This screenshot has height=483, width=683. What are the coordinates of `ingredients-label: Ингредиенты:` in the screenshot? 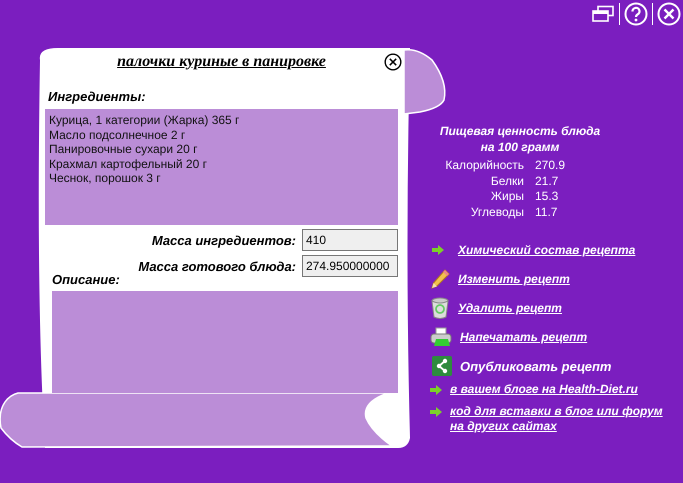 It's located at (97, 96).